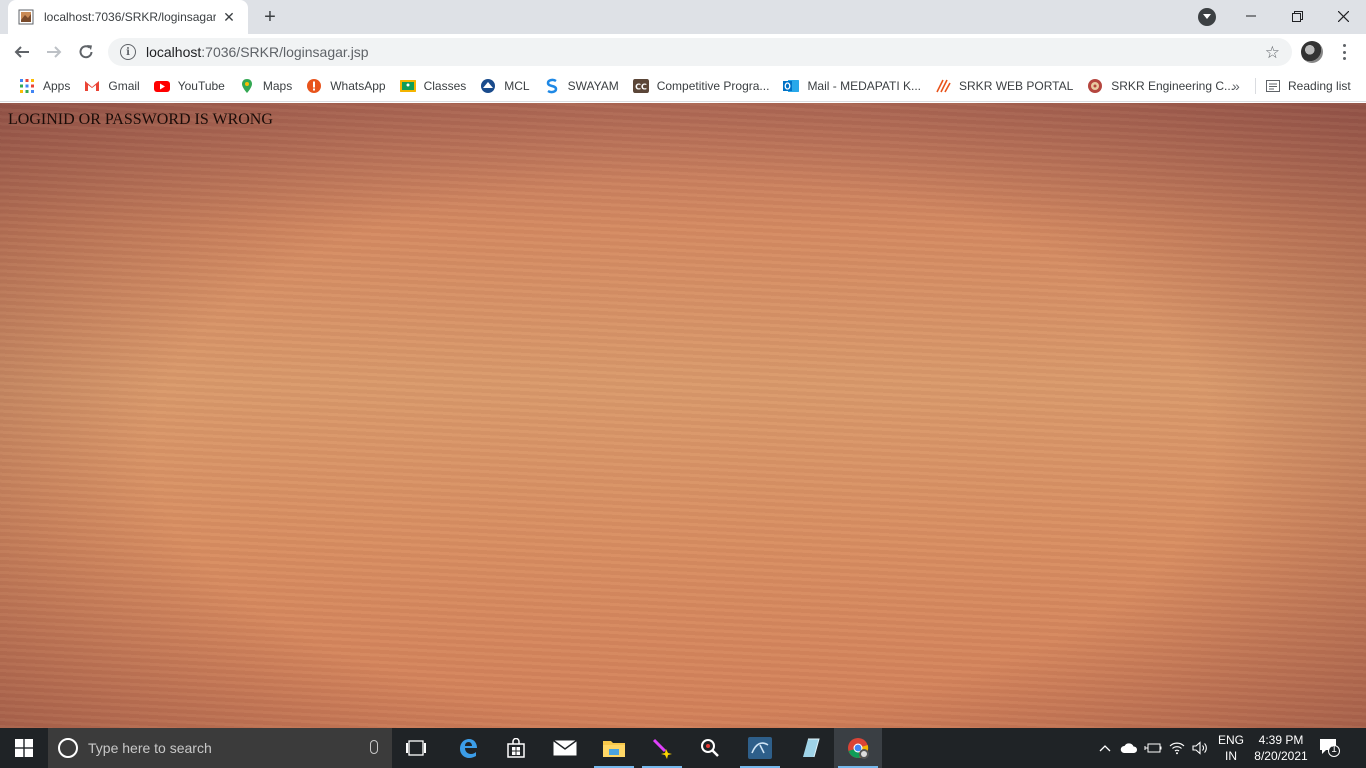  Describe the element at coordinates (416, 748) in the screenshot. I see `task-view-icon` at that location.